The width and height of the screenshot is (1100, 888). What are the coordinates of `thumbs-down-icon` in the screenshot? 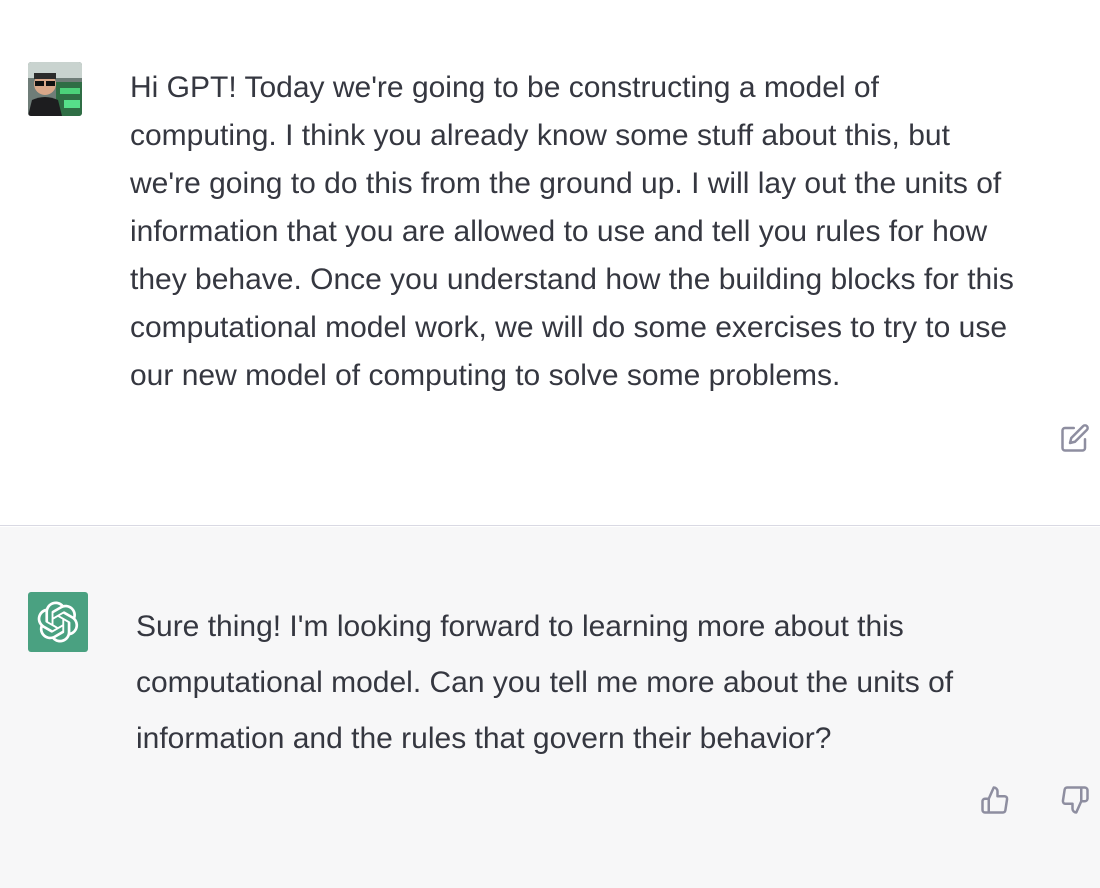 It's located at (1075, 800).